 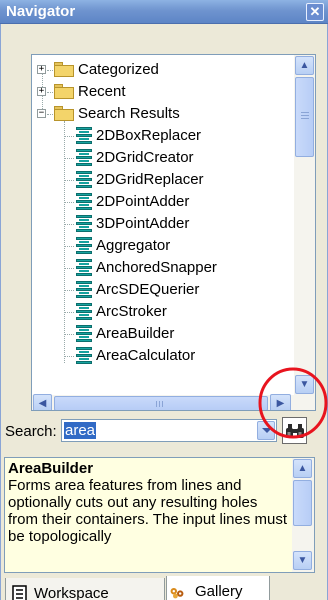 I want to click on tab-workspace-label: Workspace, so click(x=71, y=592).